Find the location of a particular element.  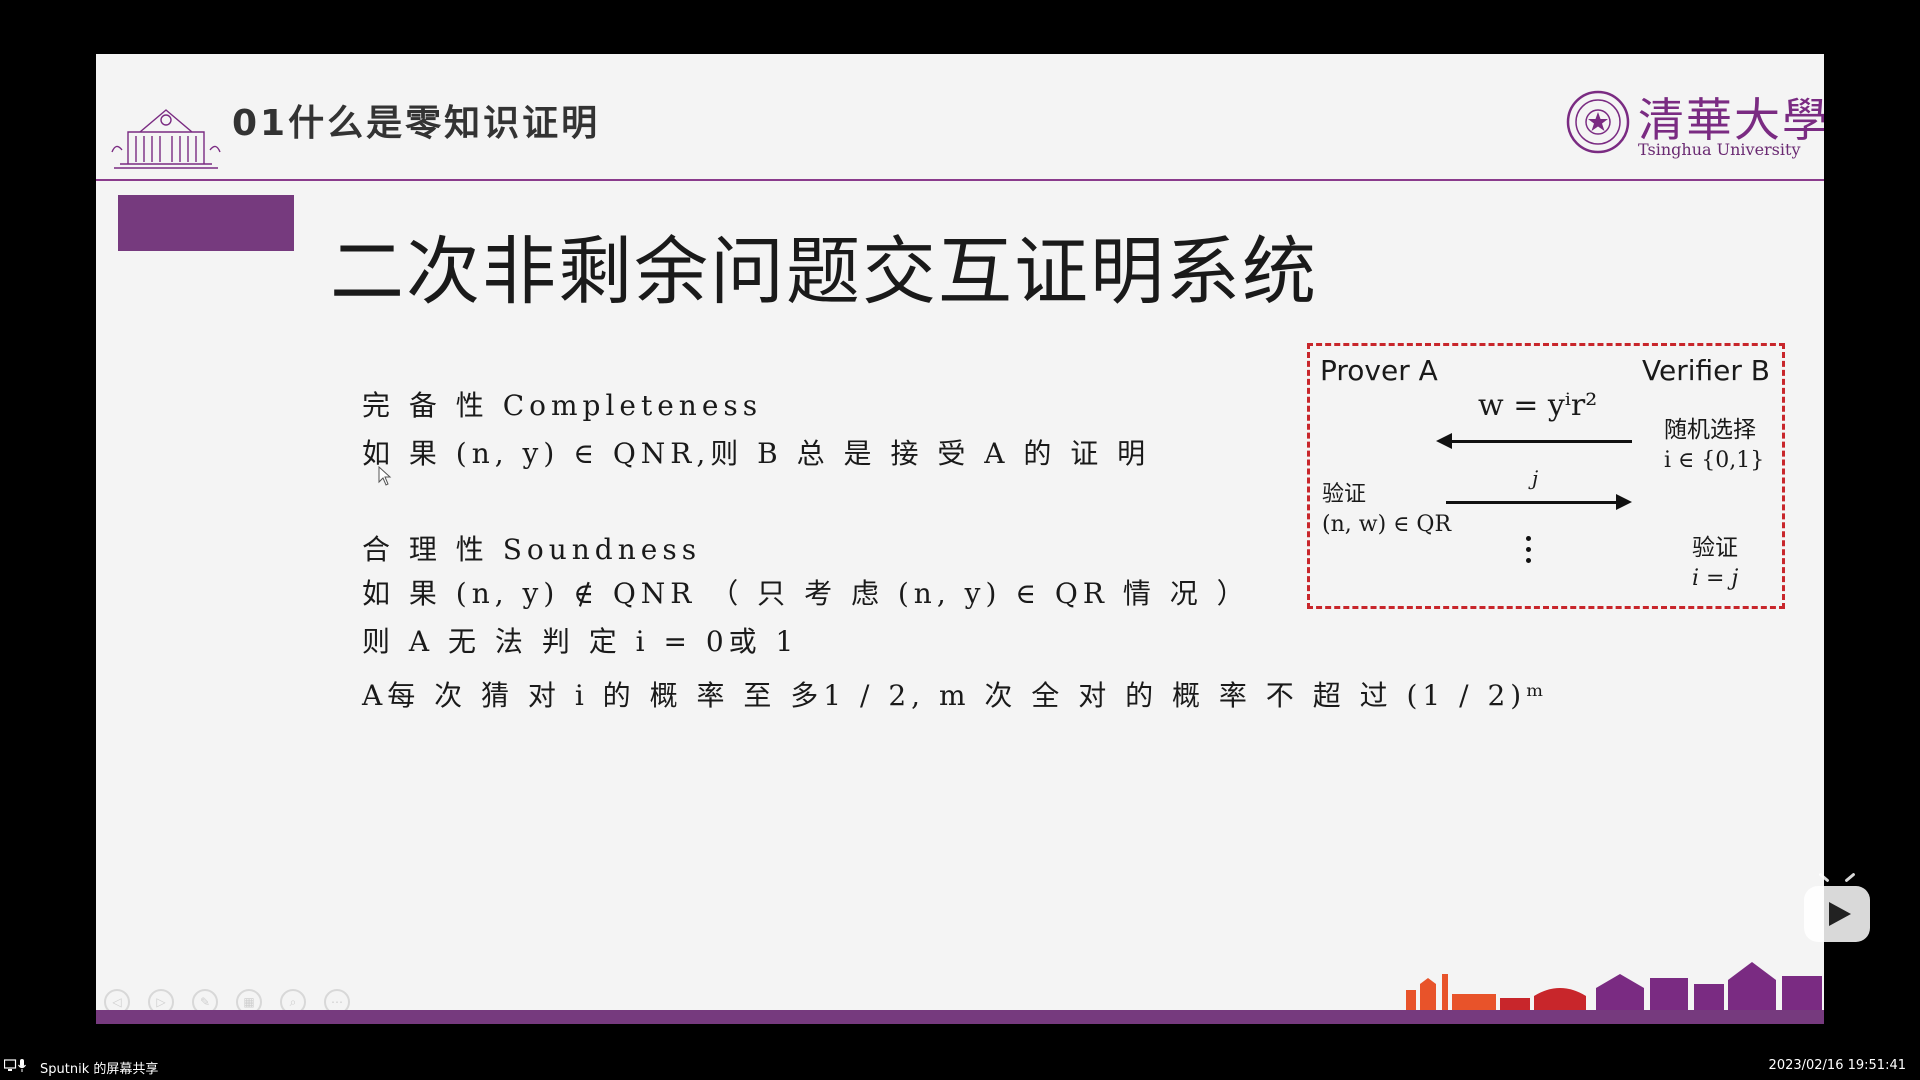

screen-share-icon is located at coordinates (15, 1065).